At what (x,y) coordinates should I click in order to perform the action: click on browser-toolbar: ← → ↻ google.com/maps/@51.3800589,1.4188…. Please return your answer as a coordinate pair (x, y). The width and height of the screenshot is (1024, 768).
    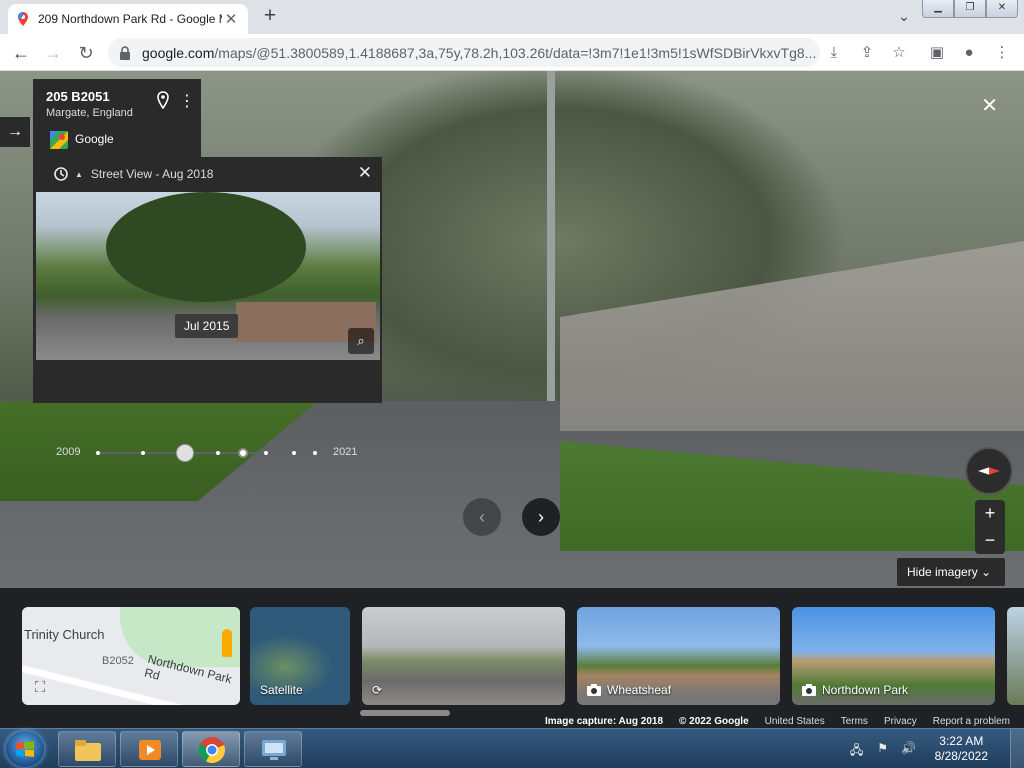
    Looking at the image, I should click on (512, 52).